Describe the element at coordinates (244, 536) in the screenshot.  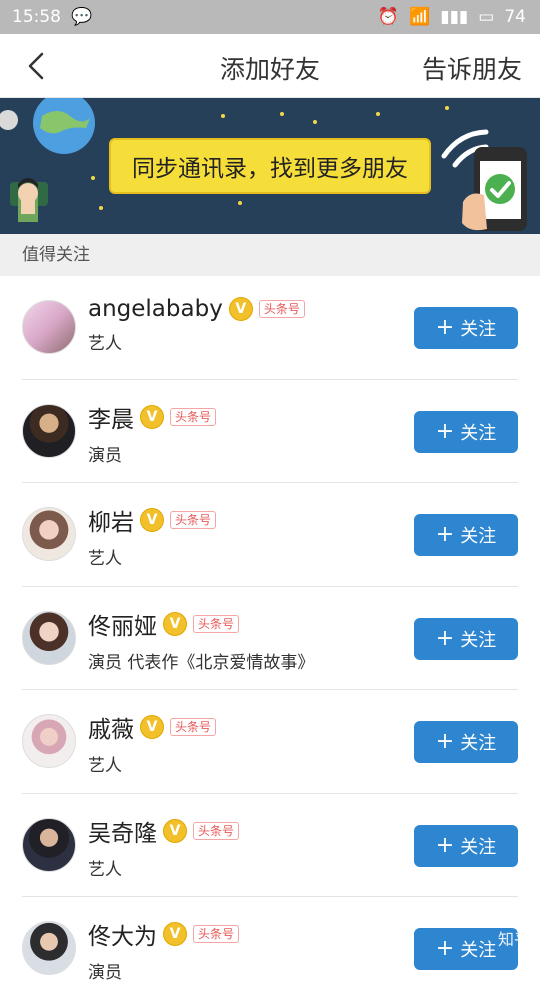
I see `user-info: 柳岩 V 头条号 艺人` at that location.